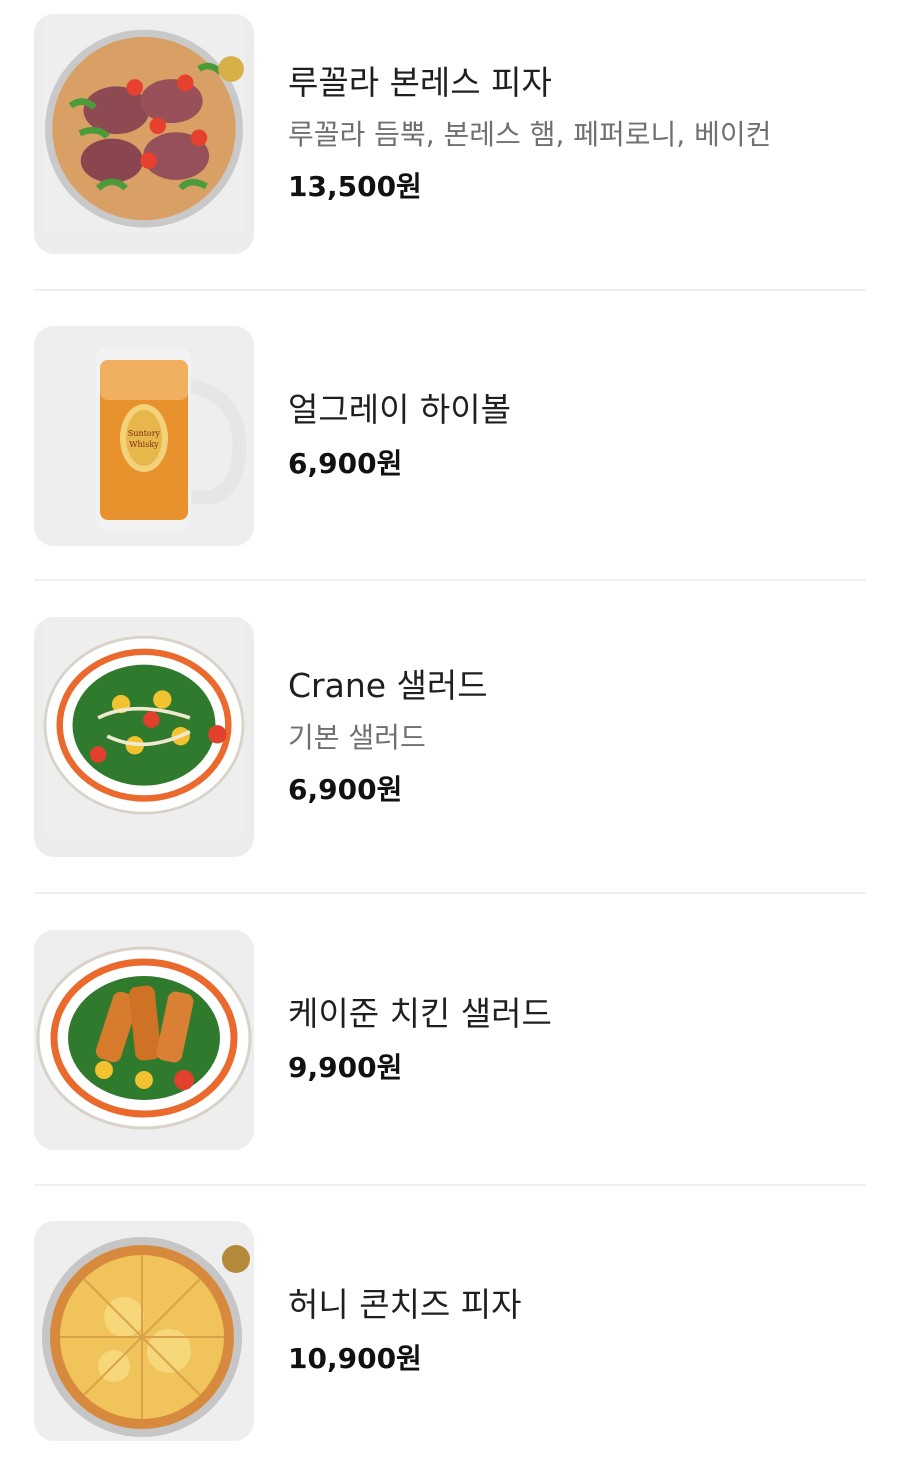 This screenshot has width=900, height=1460. I want to click on crane-salad-info: Crane 샐러드 기본 샐러드 6,900원, so click(577, 737).